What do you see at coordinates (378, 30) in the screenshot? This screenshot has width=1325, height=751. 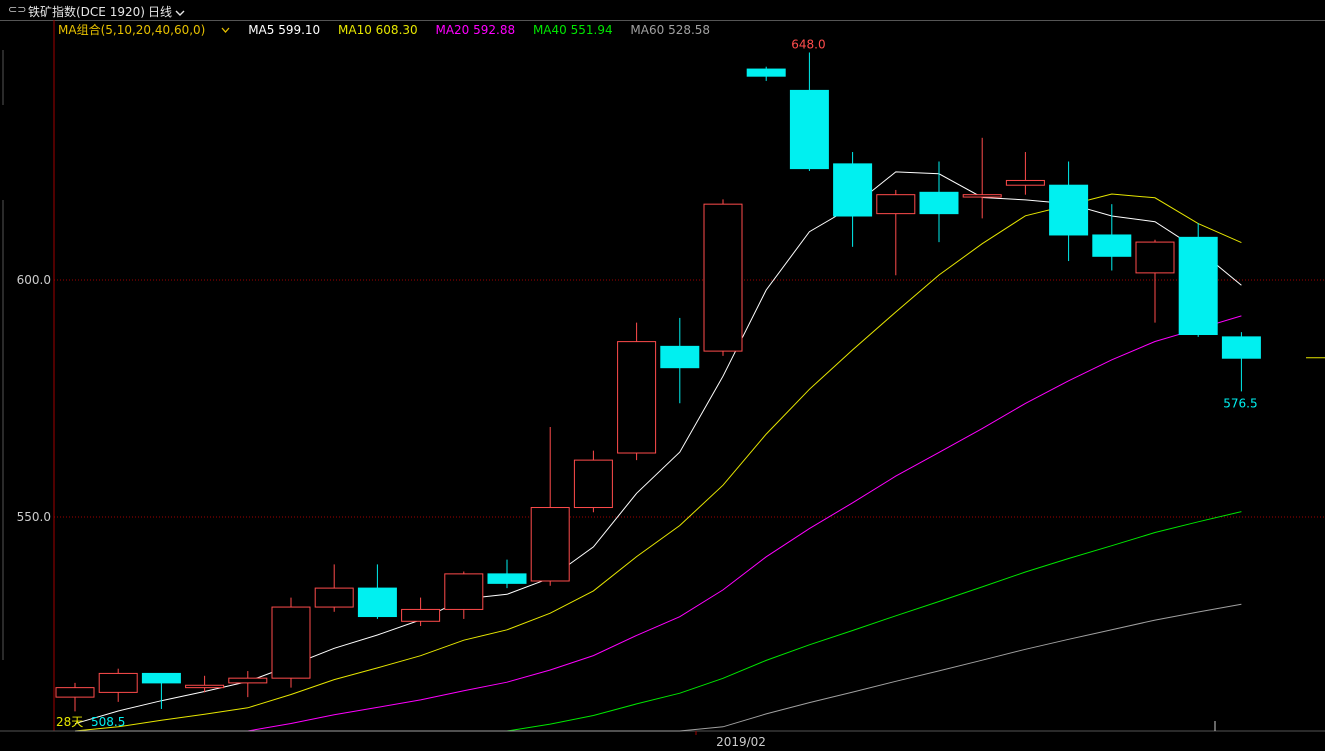 I see `legend-ma10: MA10 608.30` at bounding box center [378, 30].